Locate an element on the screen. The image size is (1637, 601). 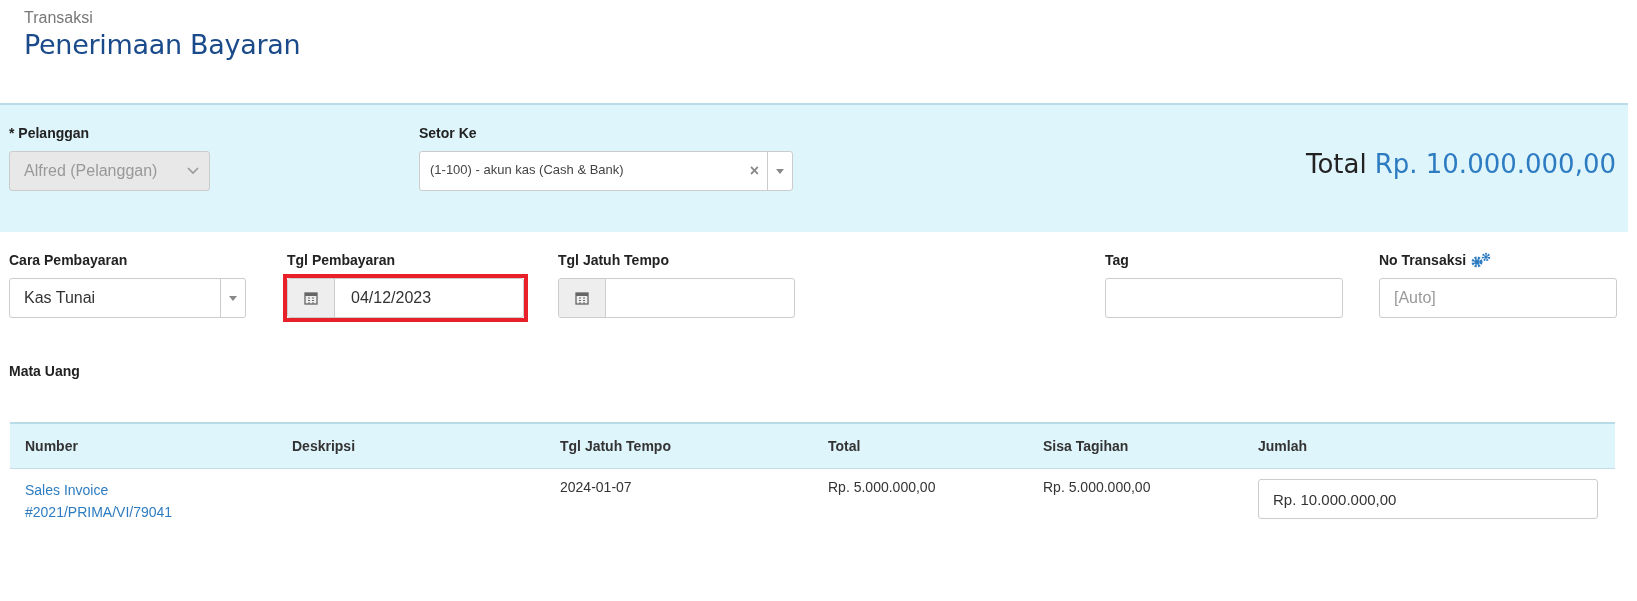
breadcrumb: Transaksi is located at coordinates (59, 18).